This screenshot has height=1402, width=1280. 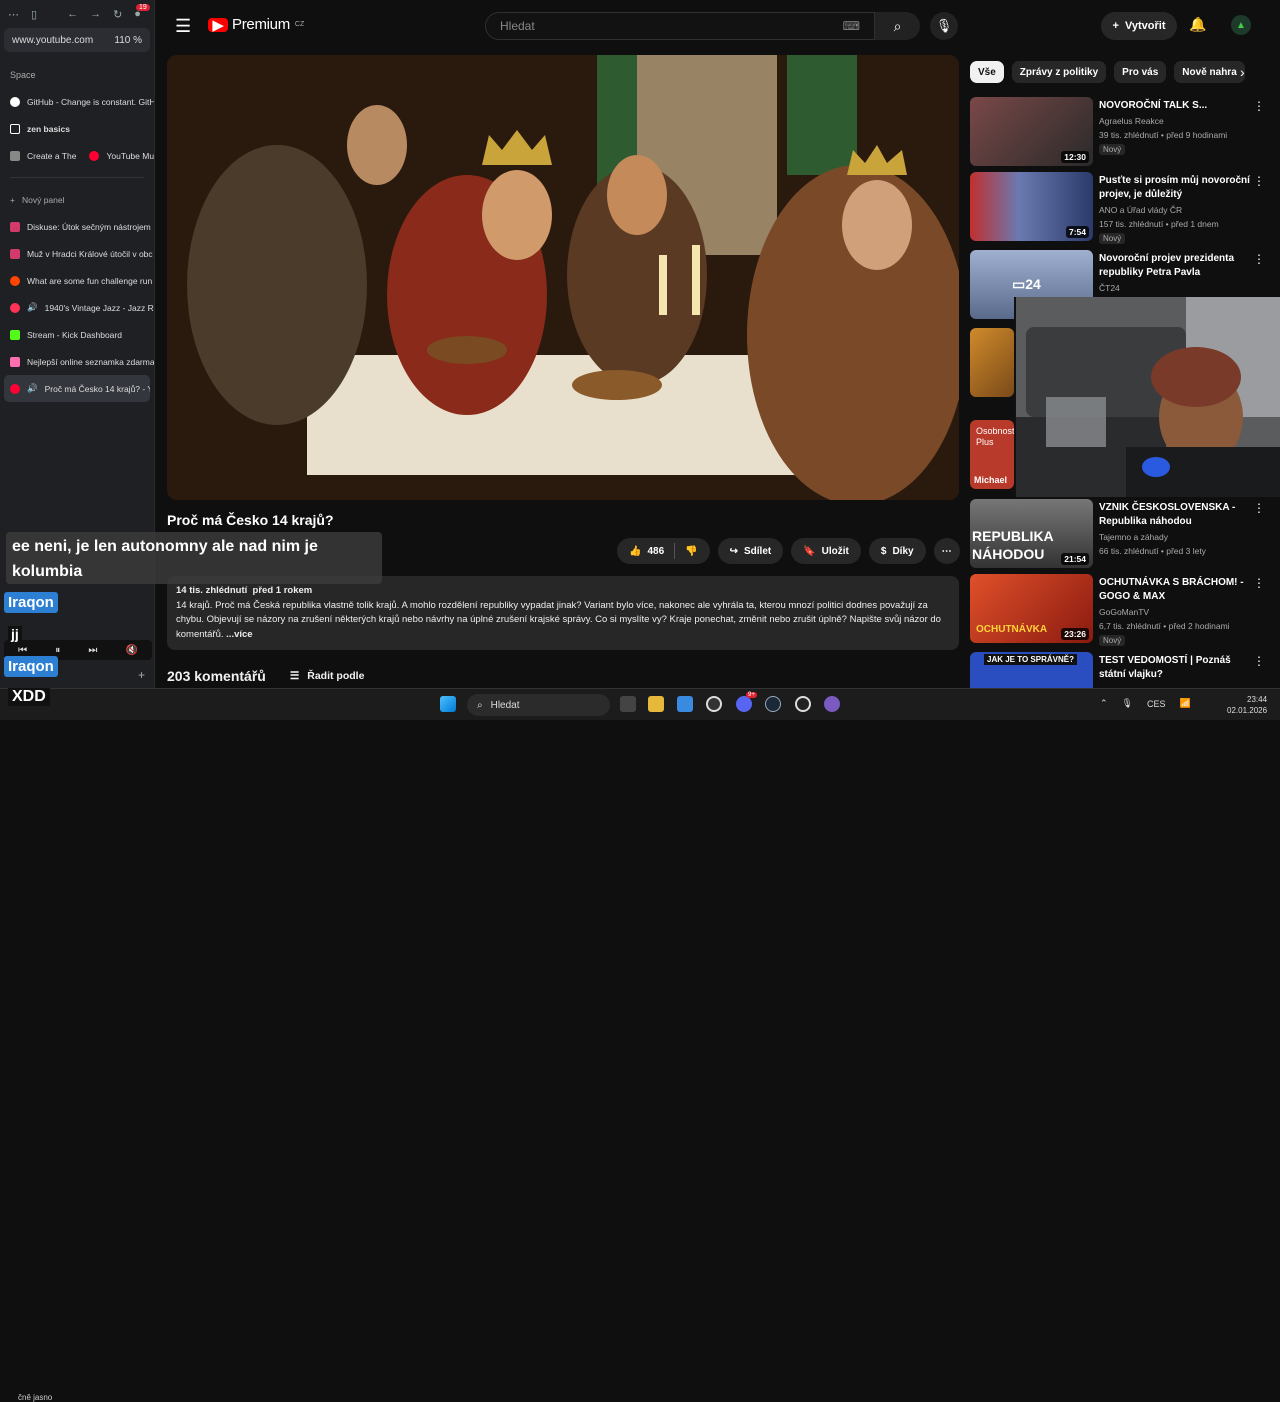 What do you see at coordinates (77, 101) in the screenshot?
I see `pinned-tab-github: GitHub - Change is constant. GitH` at bounding box center [77, 101].